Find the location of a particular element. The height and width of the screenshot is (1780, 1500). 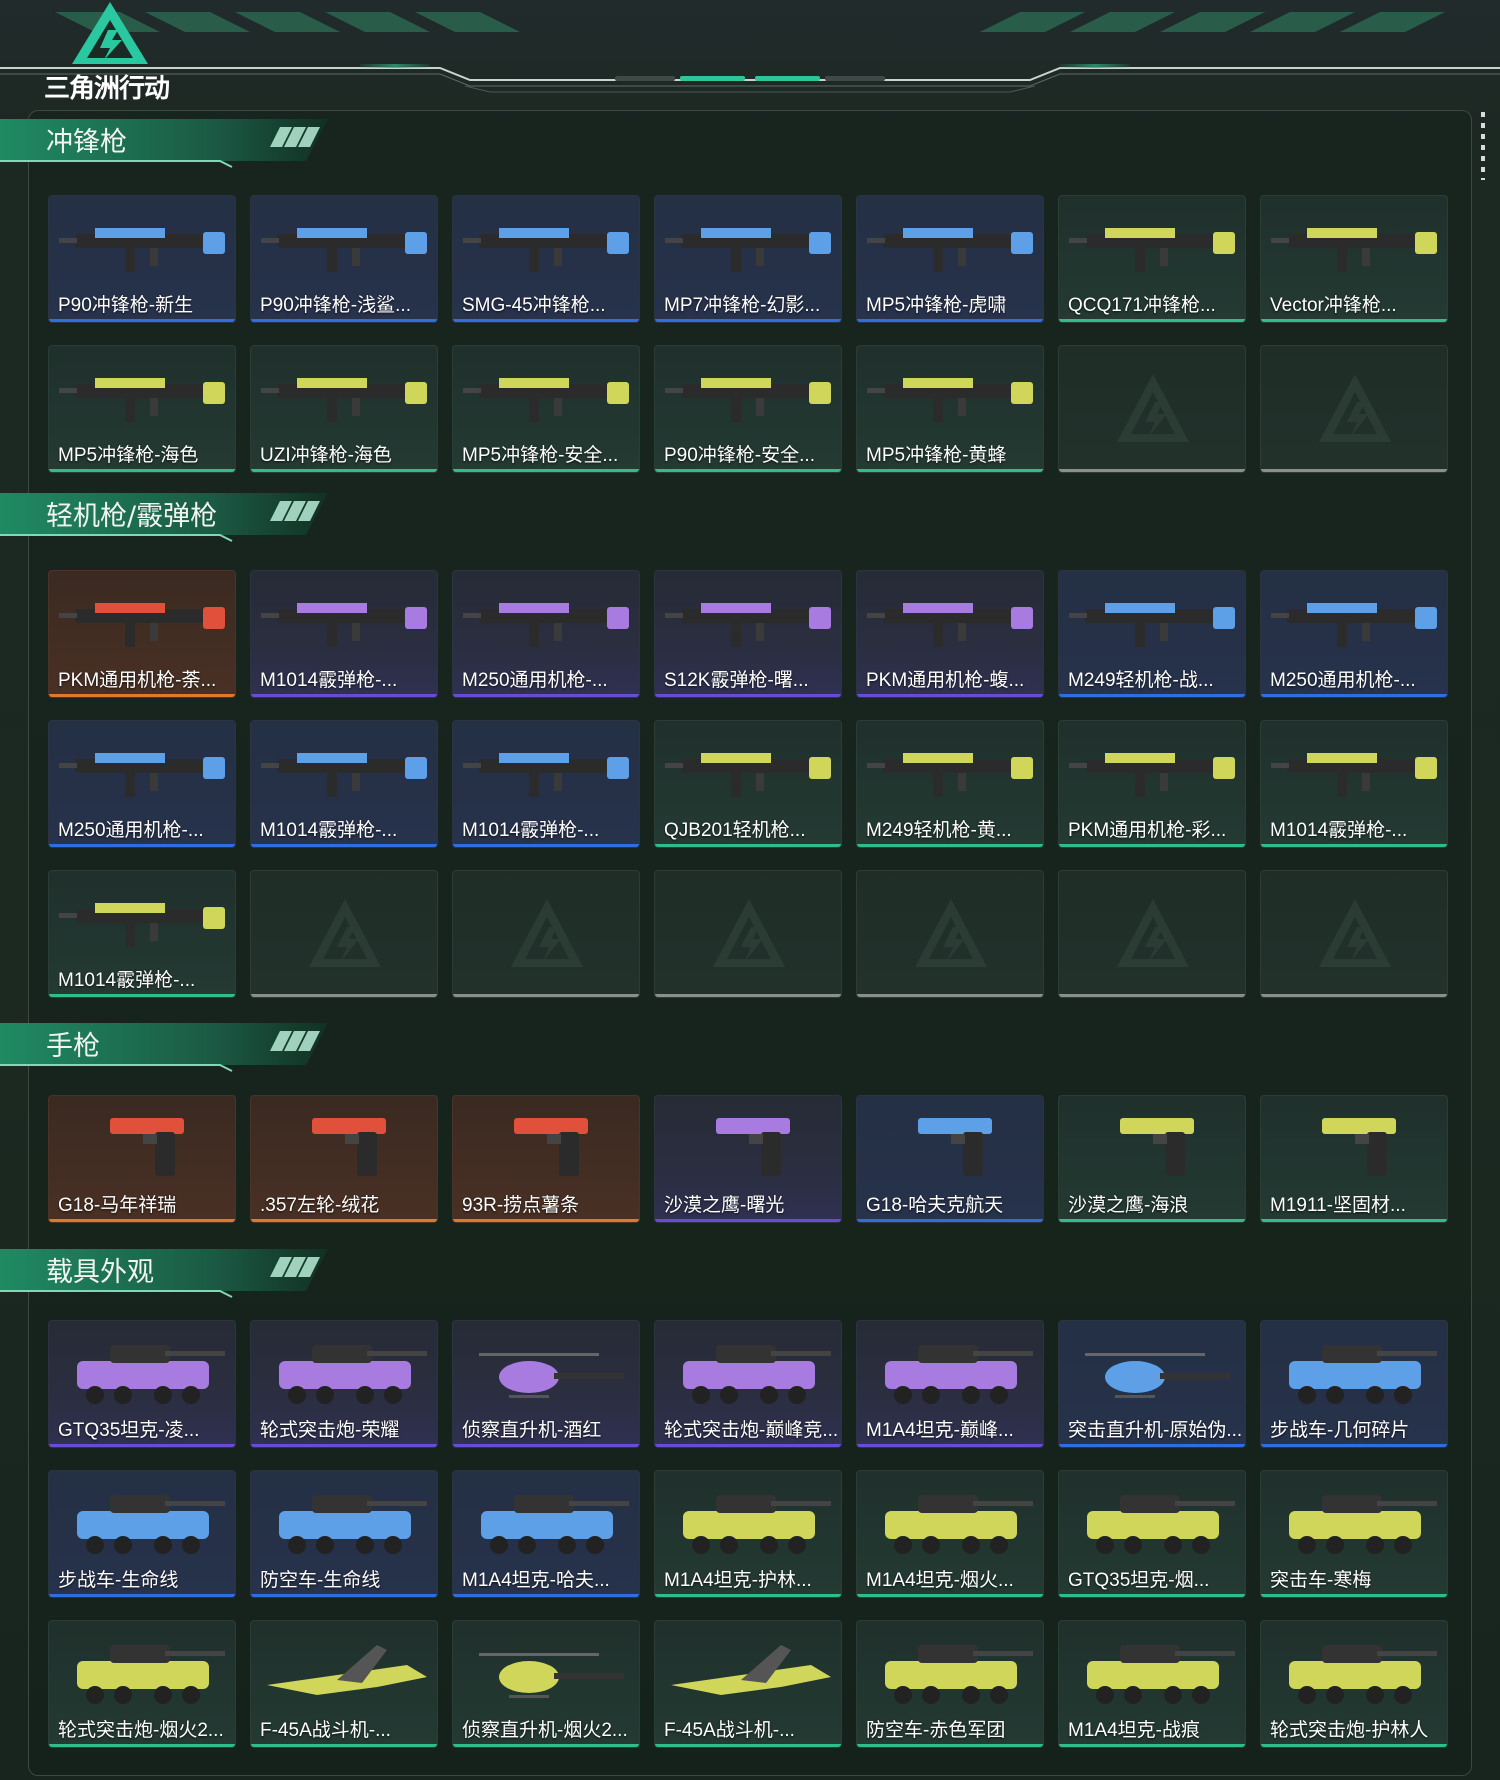

item-card: .357左轮-绒花 is located at coordinates (344, 1159).